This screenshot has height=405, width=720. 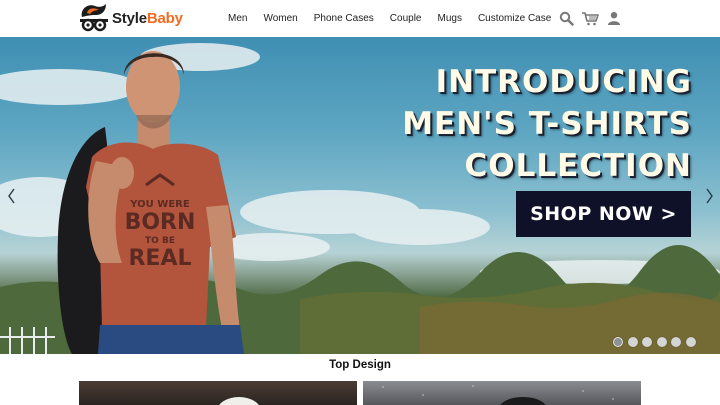 I want to click on hero-headline: INTRODUCING MEN'S T-SHIRTS COLLECTION, so click(x=547, y=124).